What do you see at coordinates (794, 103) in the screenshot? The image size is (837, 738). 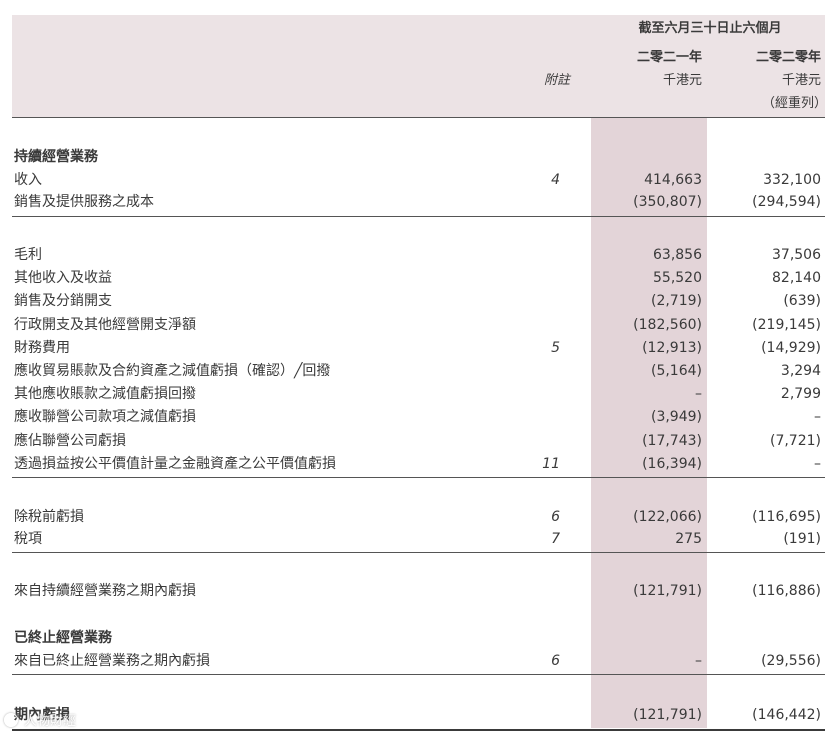 I see `col2-restated: （經重列）` at bounding box center [794, 103].